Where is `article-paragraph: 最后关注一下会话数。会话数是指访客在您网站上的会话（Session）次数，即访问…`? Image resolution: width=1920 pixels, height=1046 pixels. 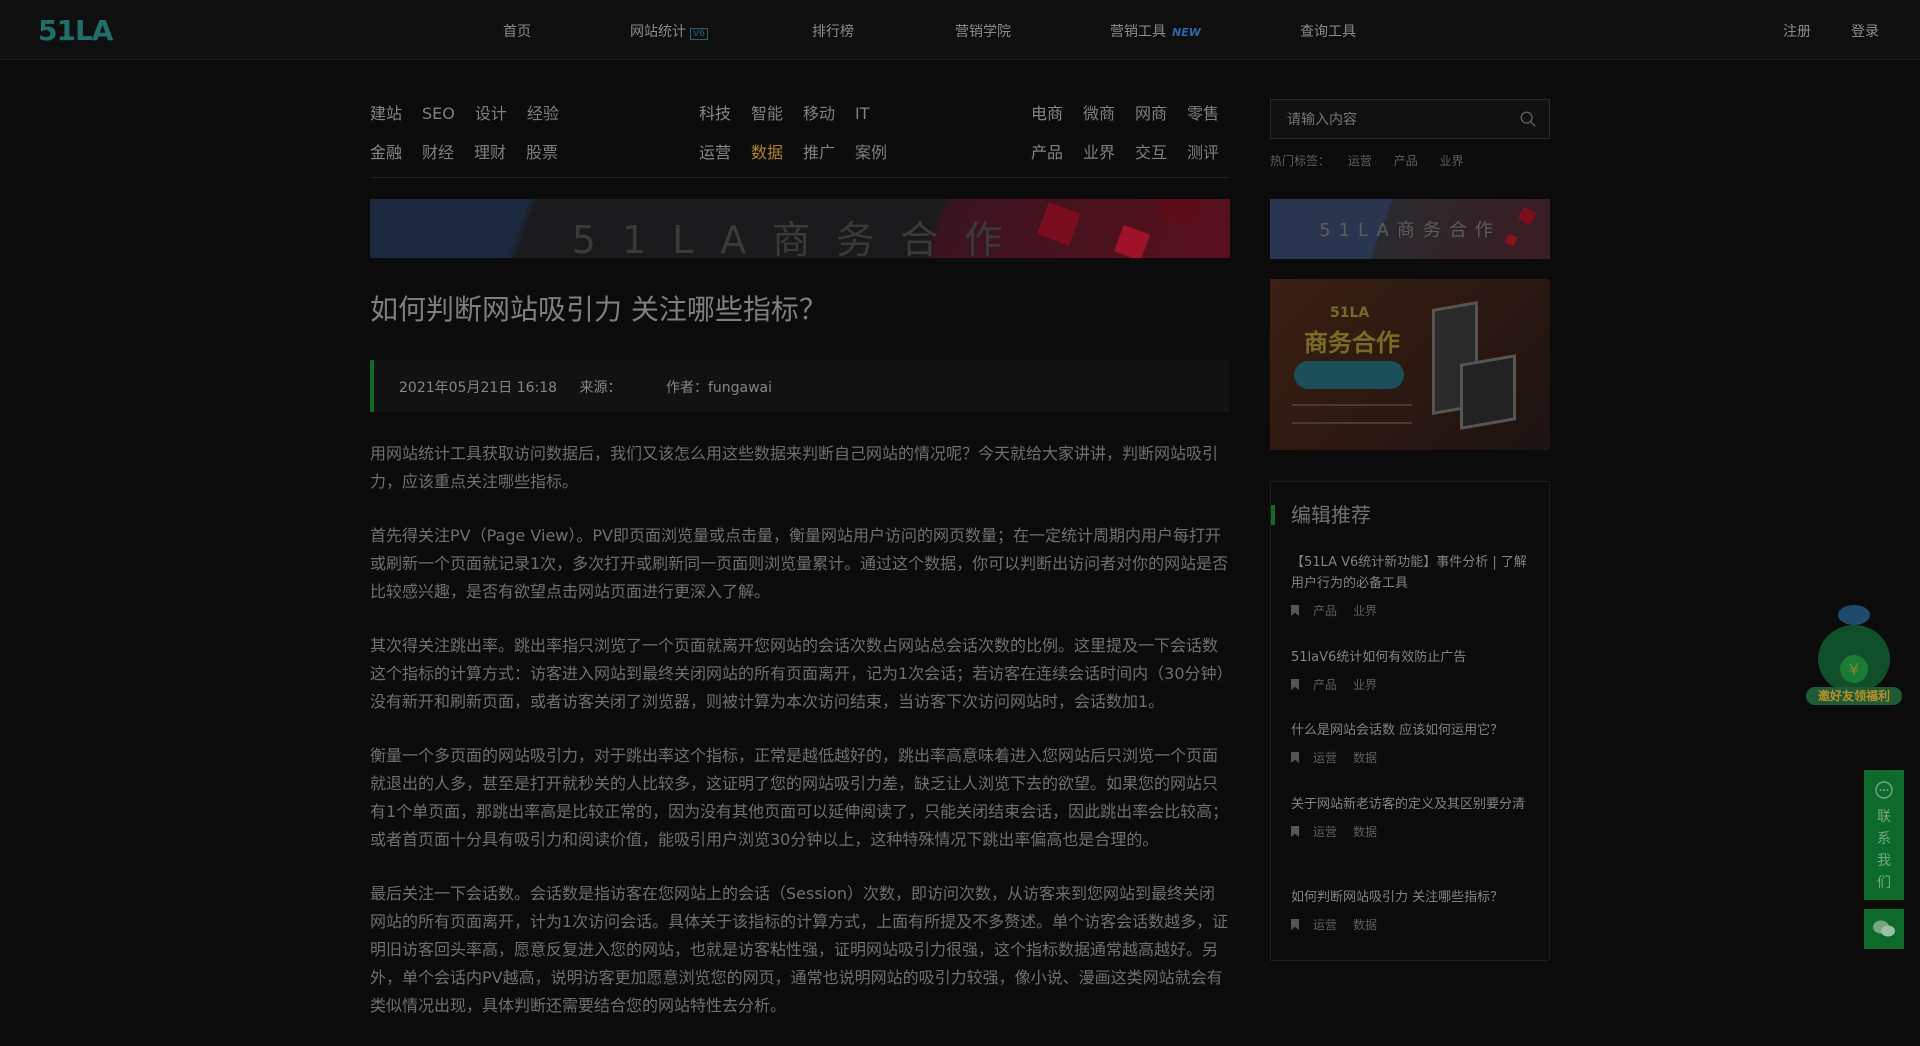
article-paragraph: 最后关注一下会话数。会话数是指访客在您网站上的会话（Session）次数，即访问… is located at coordinates (799, 949).